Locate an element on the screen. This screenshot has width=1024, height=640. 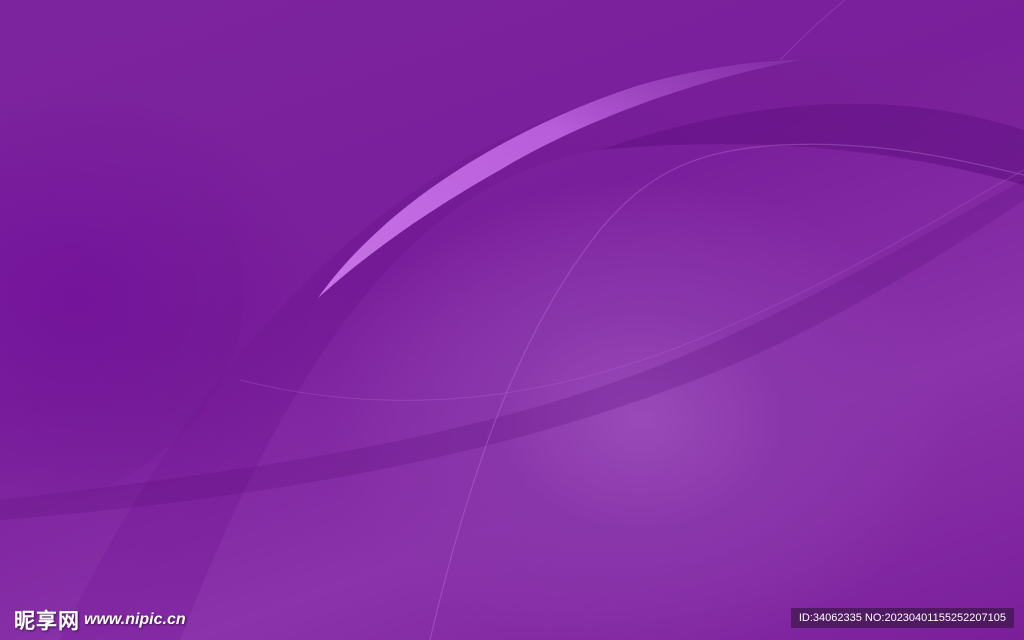
image-id-label: ID:34062335 NO:20230401155252207105 is located at coordinates (902, 618).